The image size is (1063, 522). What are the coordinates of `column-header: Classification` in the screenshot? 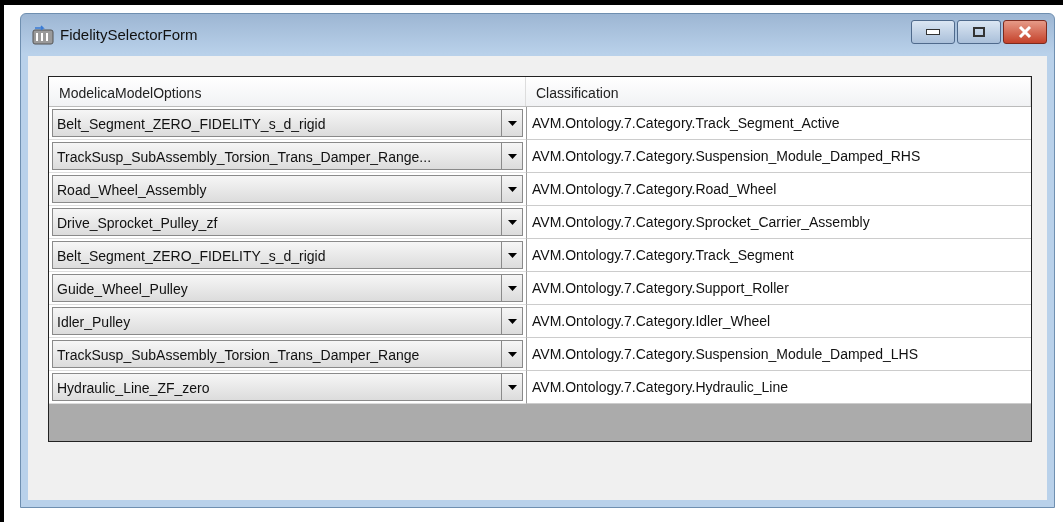 It's located at (778, 91).